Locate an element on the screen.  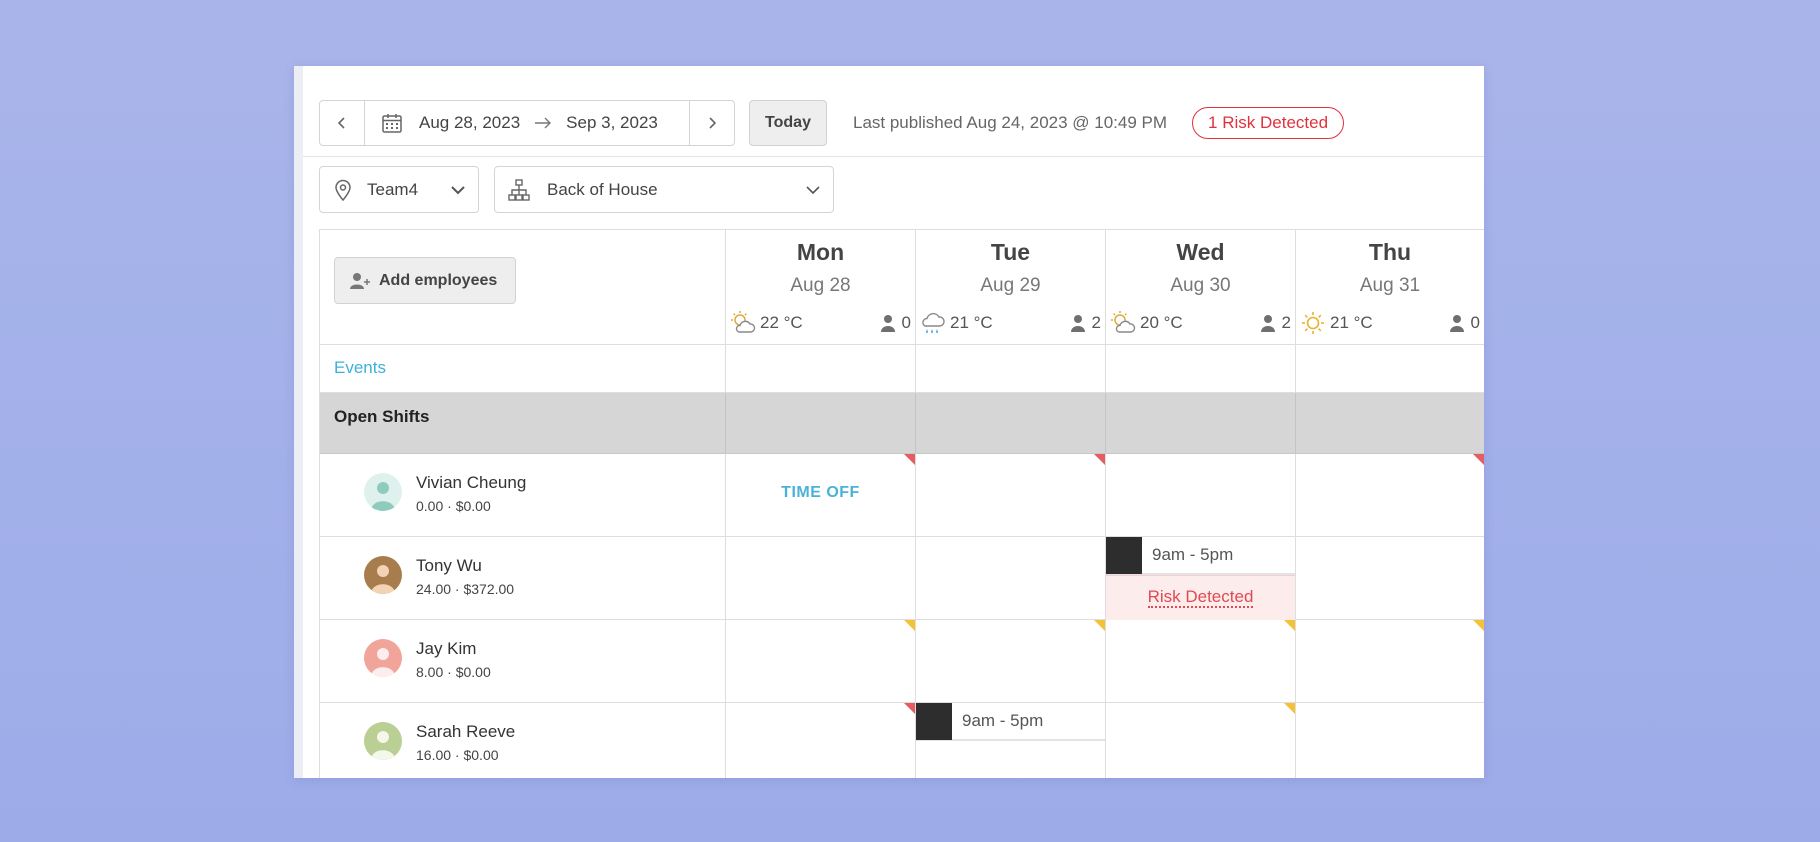
open-shift-cell-tue is located at coordinates (1011, 423).